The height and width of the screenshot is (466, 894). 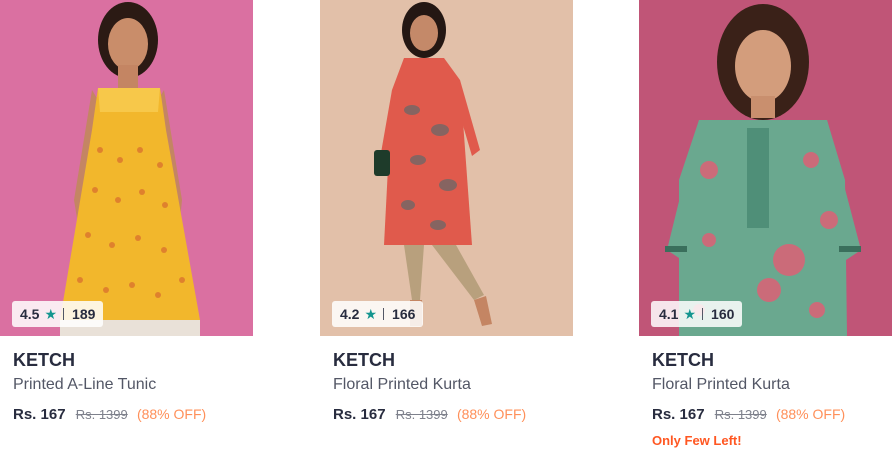 I want to click on rating-count: 160, so click(x=723, y=314).